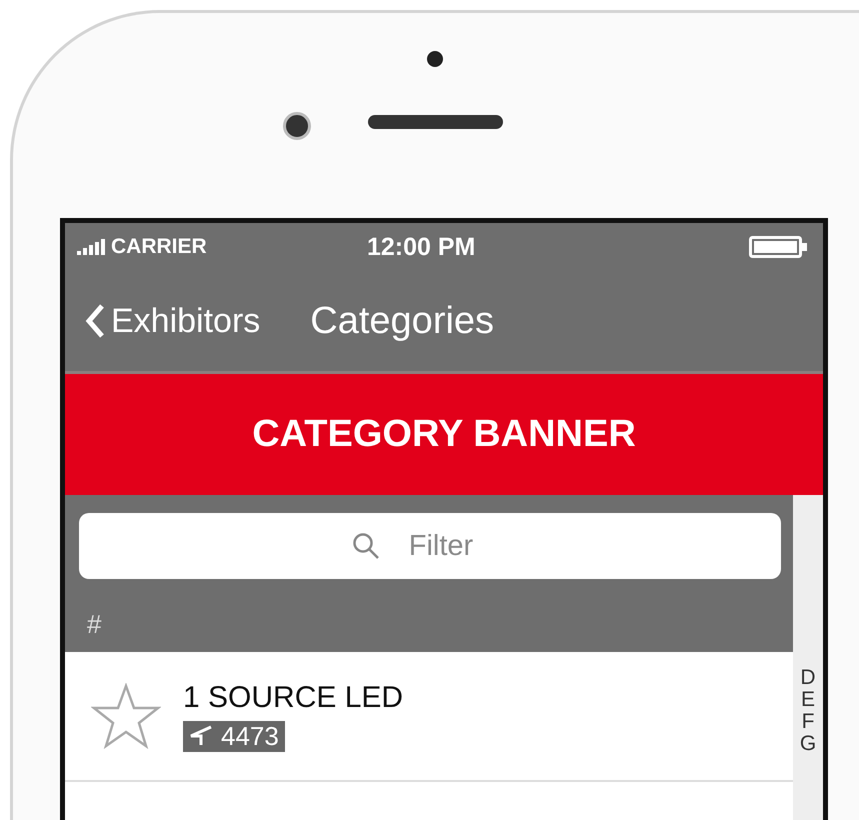  Describe the element at coordinates (808, 722) in the screenshot. I see `index-letter: F` at that location.